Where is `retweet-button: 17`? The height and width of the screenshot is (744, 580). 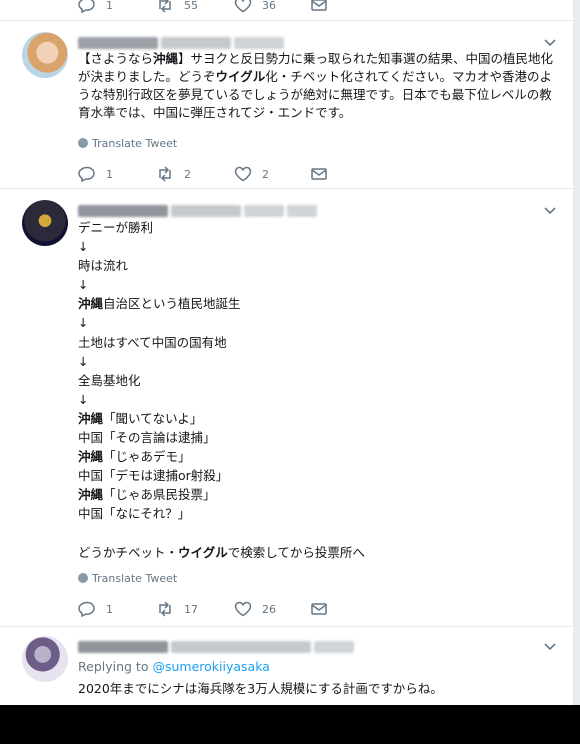
retweet-button: 17 is located at coordinates (177, 609).